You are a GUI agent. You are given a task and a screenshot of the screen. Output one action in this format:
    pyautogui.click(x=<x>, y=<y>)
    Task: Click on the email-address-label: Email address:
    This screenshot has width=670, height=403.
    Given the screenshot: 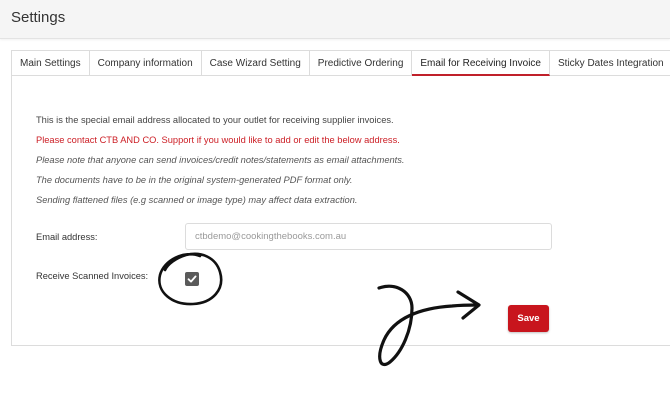 What is the action you would take?
    pyautogui.click(x=67, y=237)
    